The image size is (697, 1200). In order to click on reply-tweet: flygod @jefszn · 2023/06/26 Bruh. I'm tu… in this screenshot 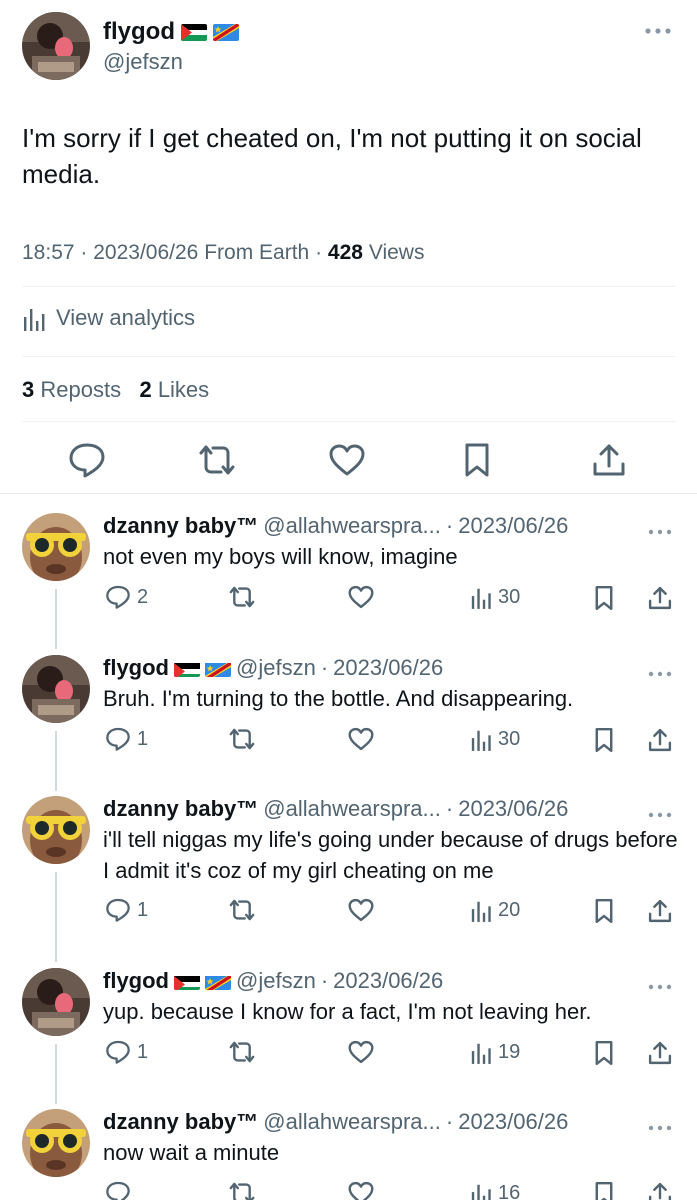, I will do `click(348, 723)`.